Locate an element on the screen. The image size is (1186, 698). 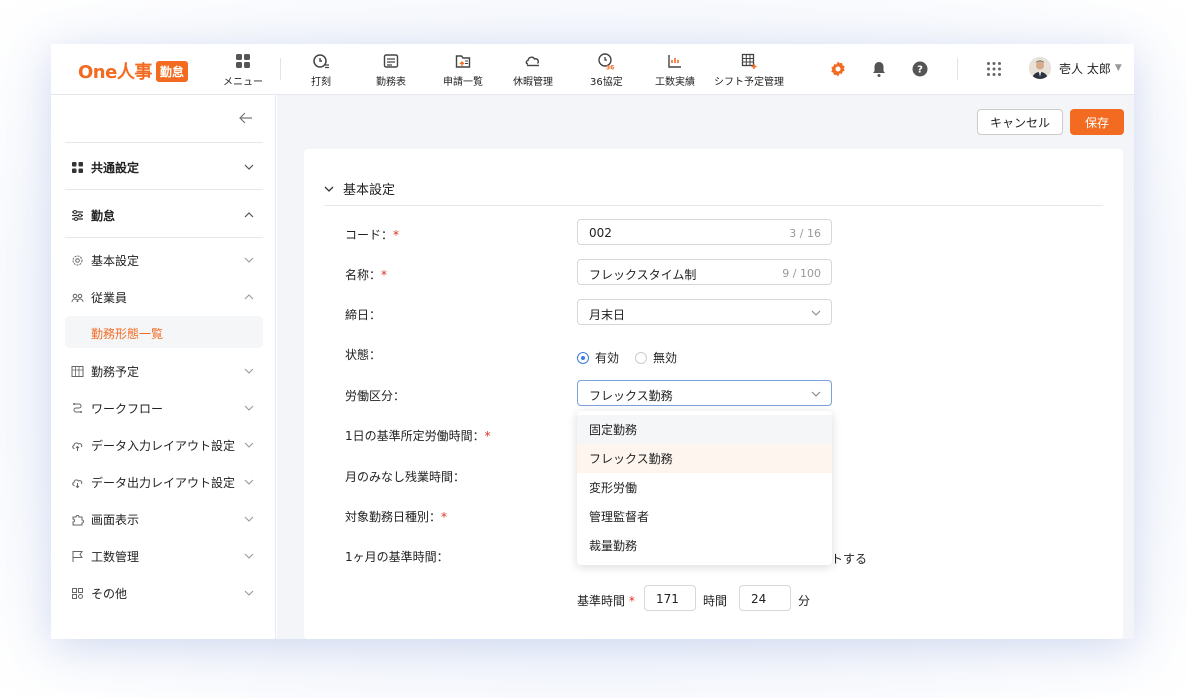
nav-menu: メニュー is located at coordinates (243, 70).